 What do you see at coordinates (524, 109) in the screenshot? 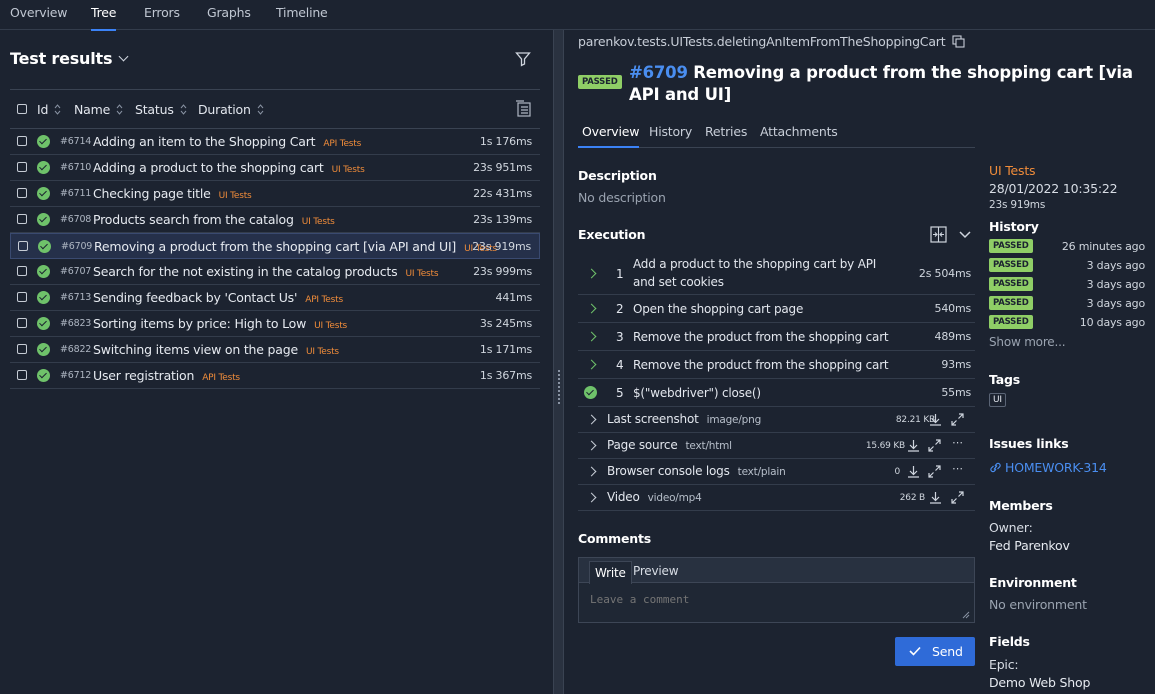
I see `column-settings-icon` at bounding box center [524, 109].